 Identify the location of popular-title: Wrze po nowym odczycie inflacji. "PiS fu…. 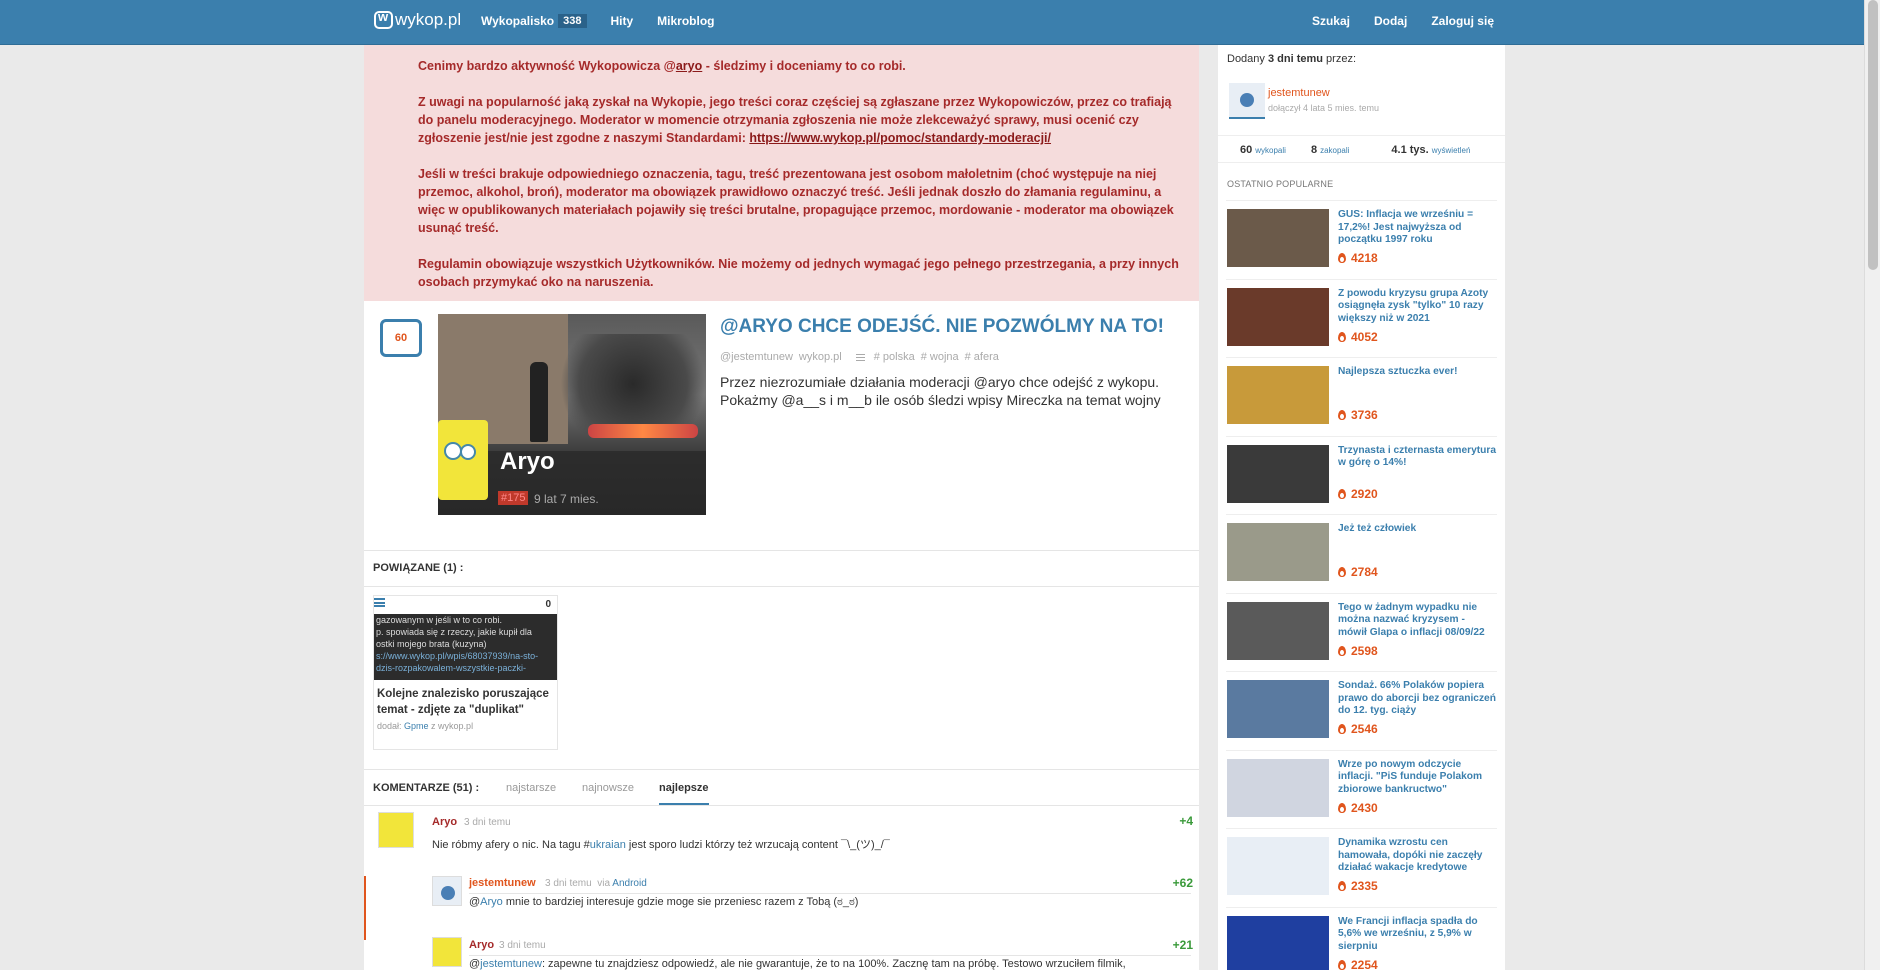
(1417, 778).